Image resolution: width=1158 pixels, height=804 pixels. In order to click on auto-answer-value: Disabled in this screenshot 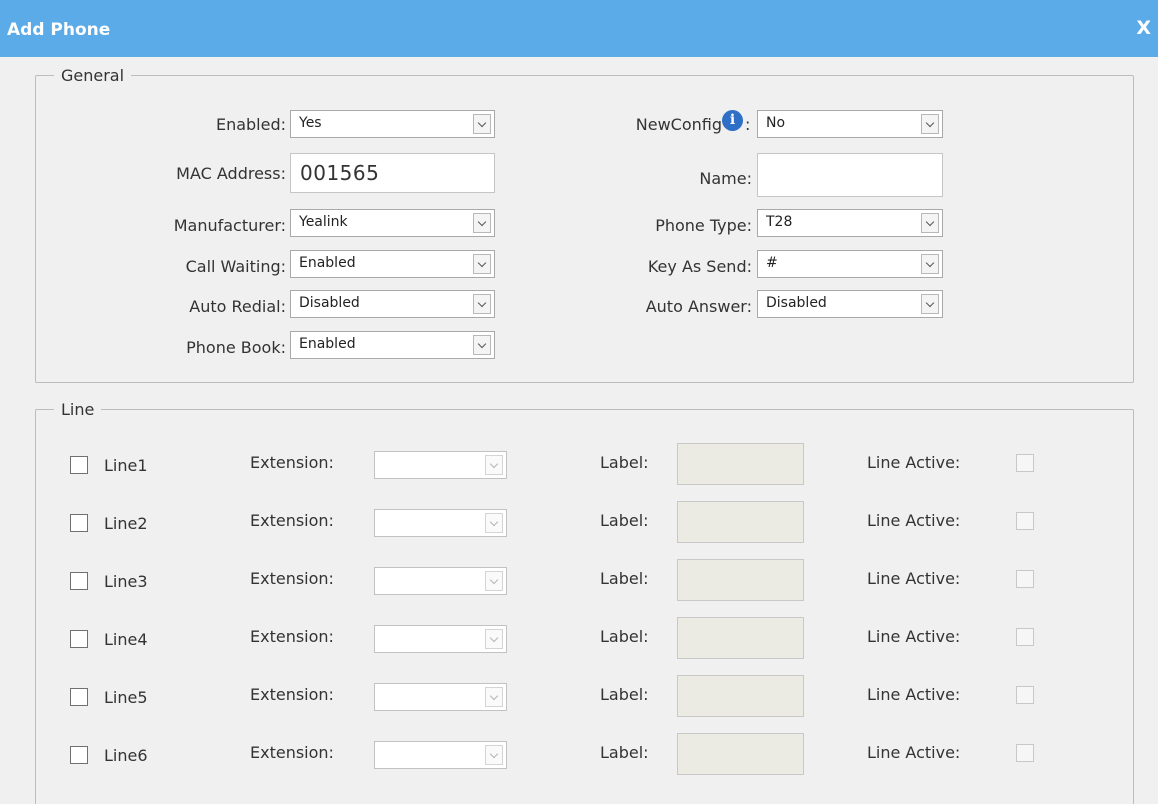, I will do `click(796, 303)`.